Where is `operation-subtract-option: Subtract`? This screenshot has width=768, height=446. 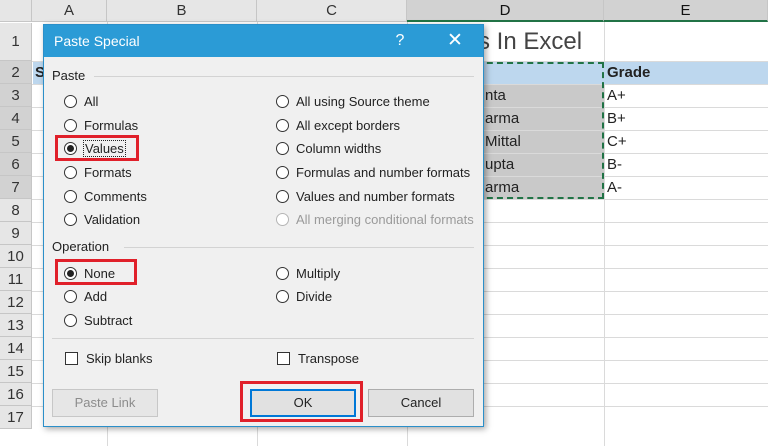
operation-subtract-option: Subtract is located at coordinates (98, 320).